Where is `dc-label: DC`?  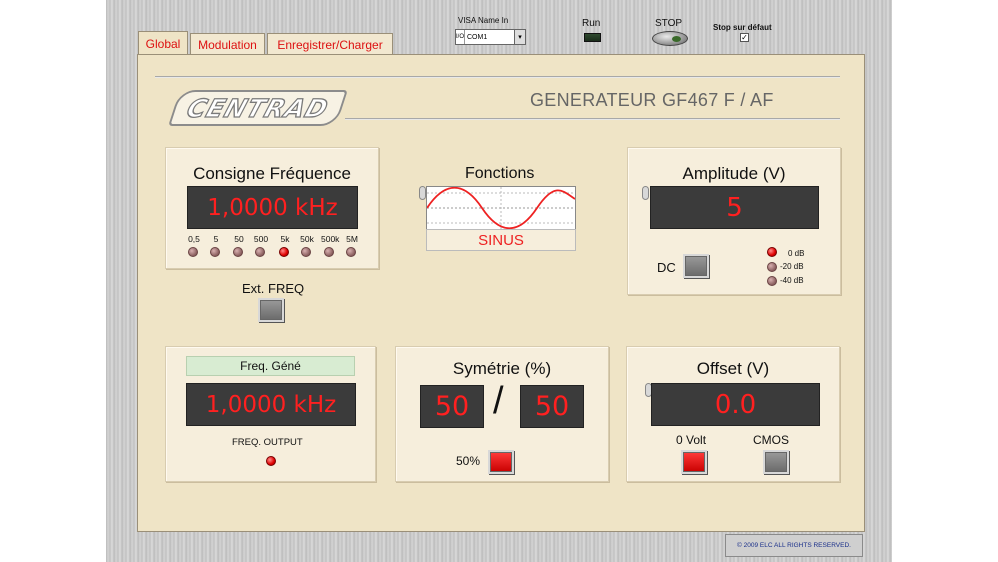
dc-label: DC is located at coordinates (666, 267).